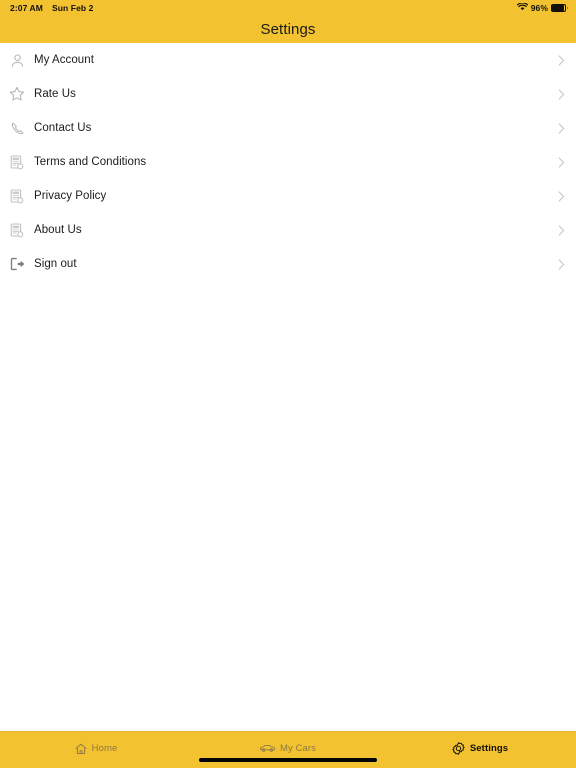  I want to click on sign-out-icon, so click(17, 264).